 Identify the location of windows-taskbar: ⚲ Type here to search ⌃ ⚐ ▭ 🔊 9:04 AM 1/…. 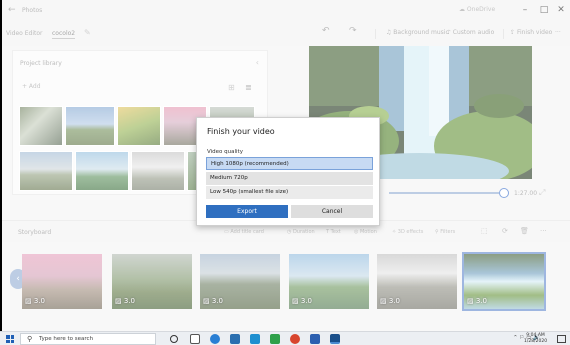
(285, 338).